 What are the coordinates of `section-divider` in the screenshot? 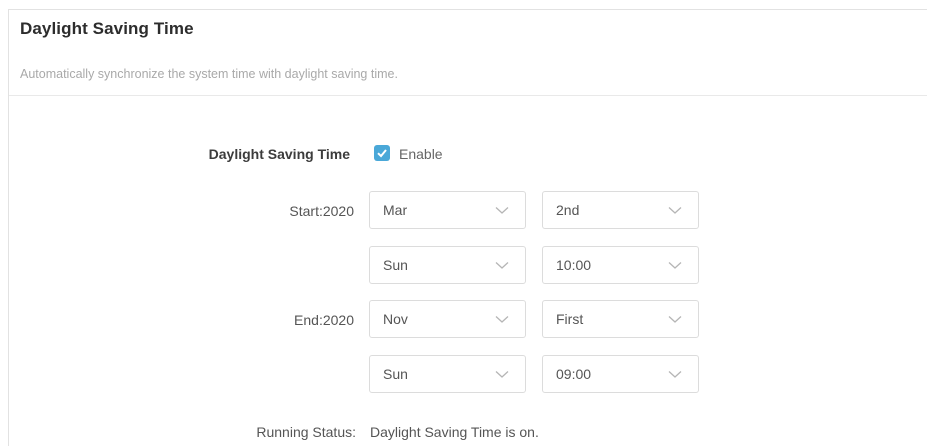 It's located at (468, 95).